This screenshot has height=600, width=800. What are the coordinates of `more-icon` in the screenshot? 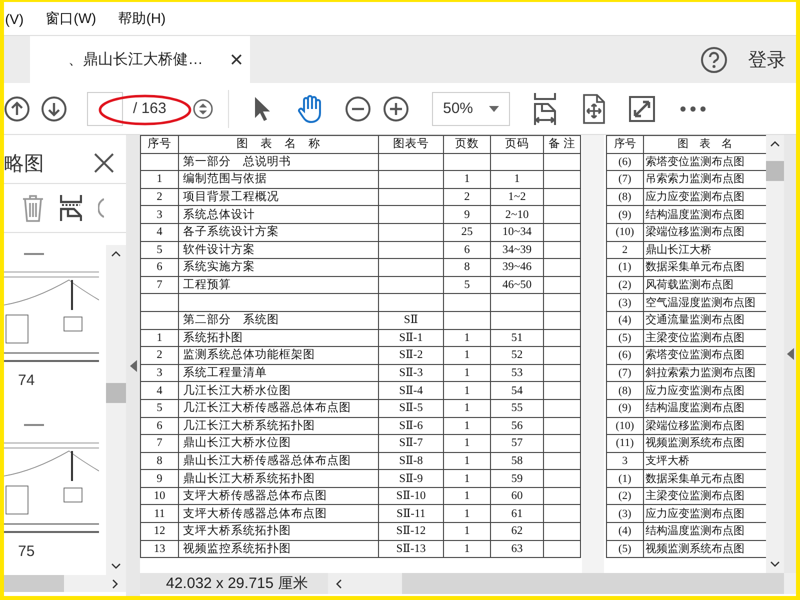 It's located at (693, 109).